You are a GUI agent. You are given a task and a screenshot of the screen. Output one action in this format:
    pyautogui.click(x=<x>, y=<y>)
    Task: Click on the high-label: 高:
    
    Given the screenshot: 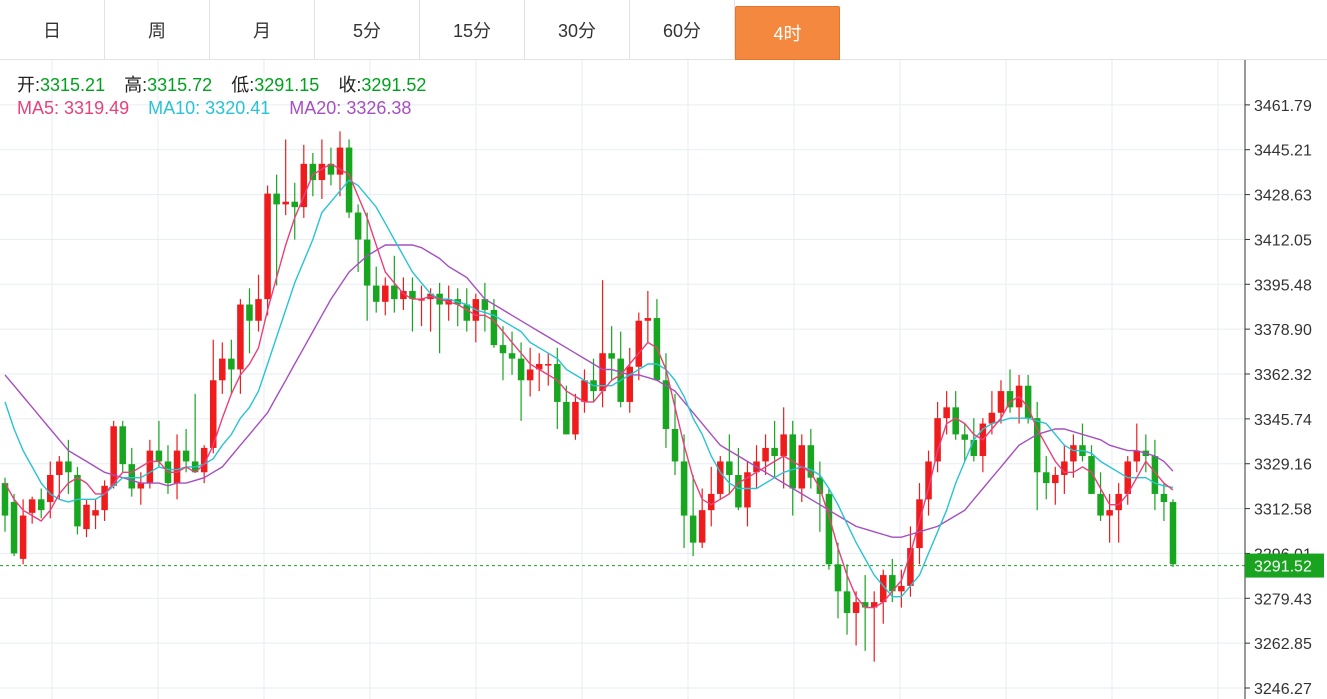 What is the action you would take?
    pyautogui.click(x=136, y=85)
    